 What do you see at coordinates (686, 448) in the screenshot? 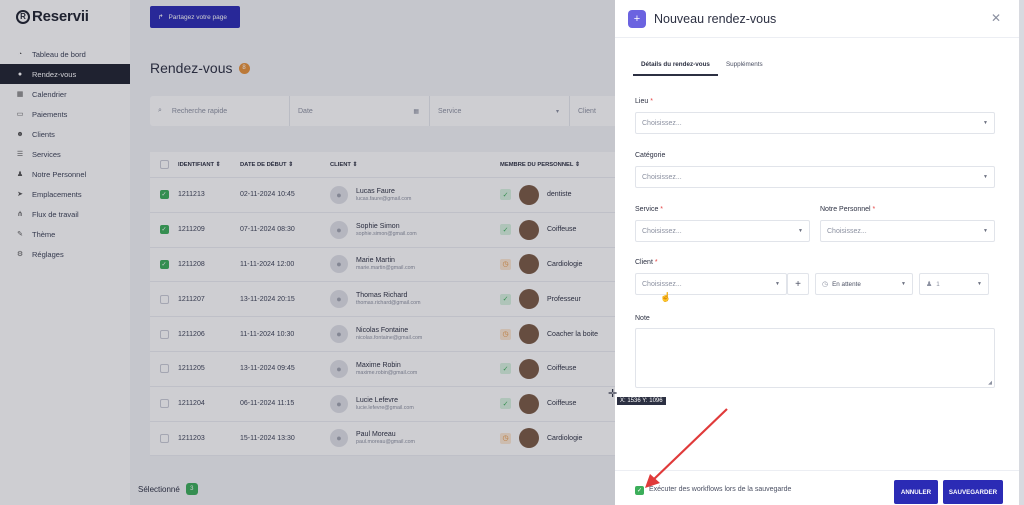
I see `annotation-arrow` at bounding box center [686, 448].